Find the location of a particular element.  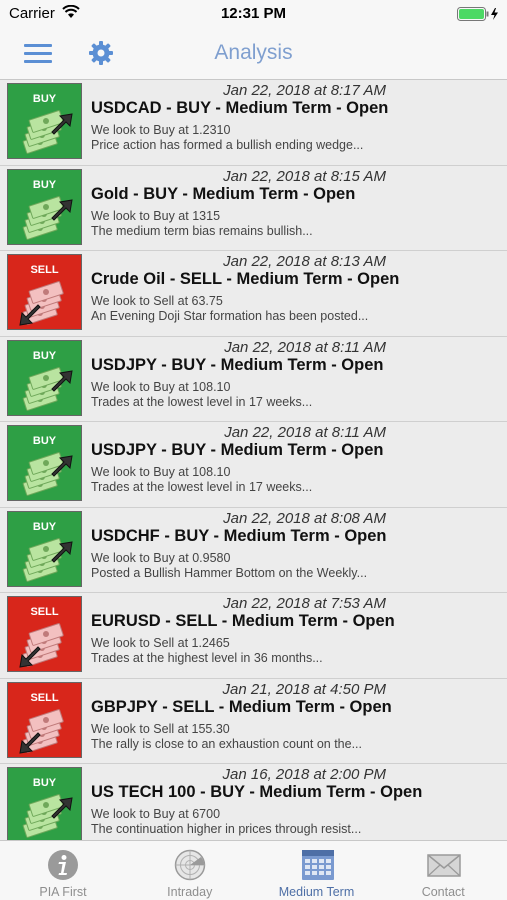

status-time: 12:31 PM is located at coordinates (253, 13).